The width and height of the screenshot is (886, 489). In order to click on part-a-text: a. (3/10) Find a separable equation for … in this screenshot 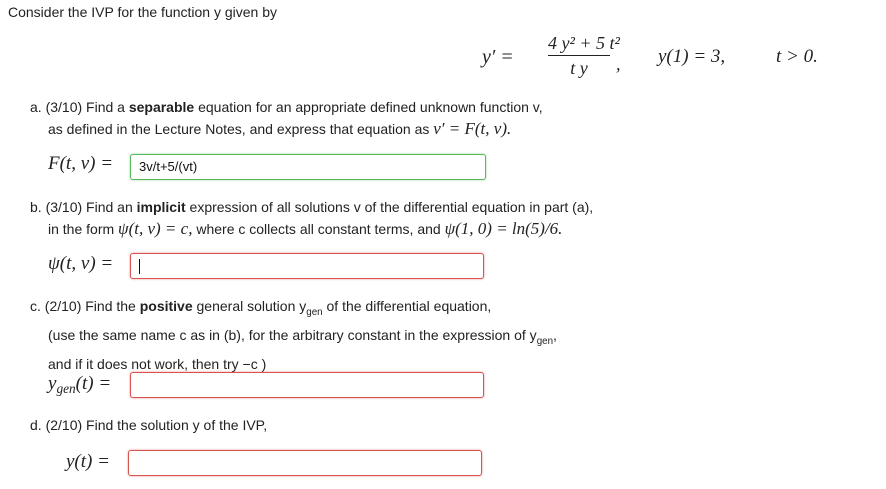, I will do `click(286, 118)`.